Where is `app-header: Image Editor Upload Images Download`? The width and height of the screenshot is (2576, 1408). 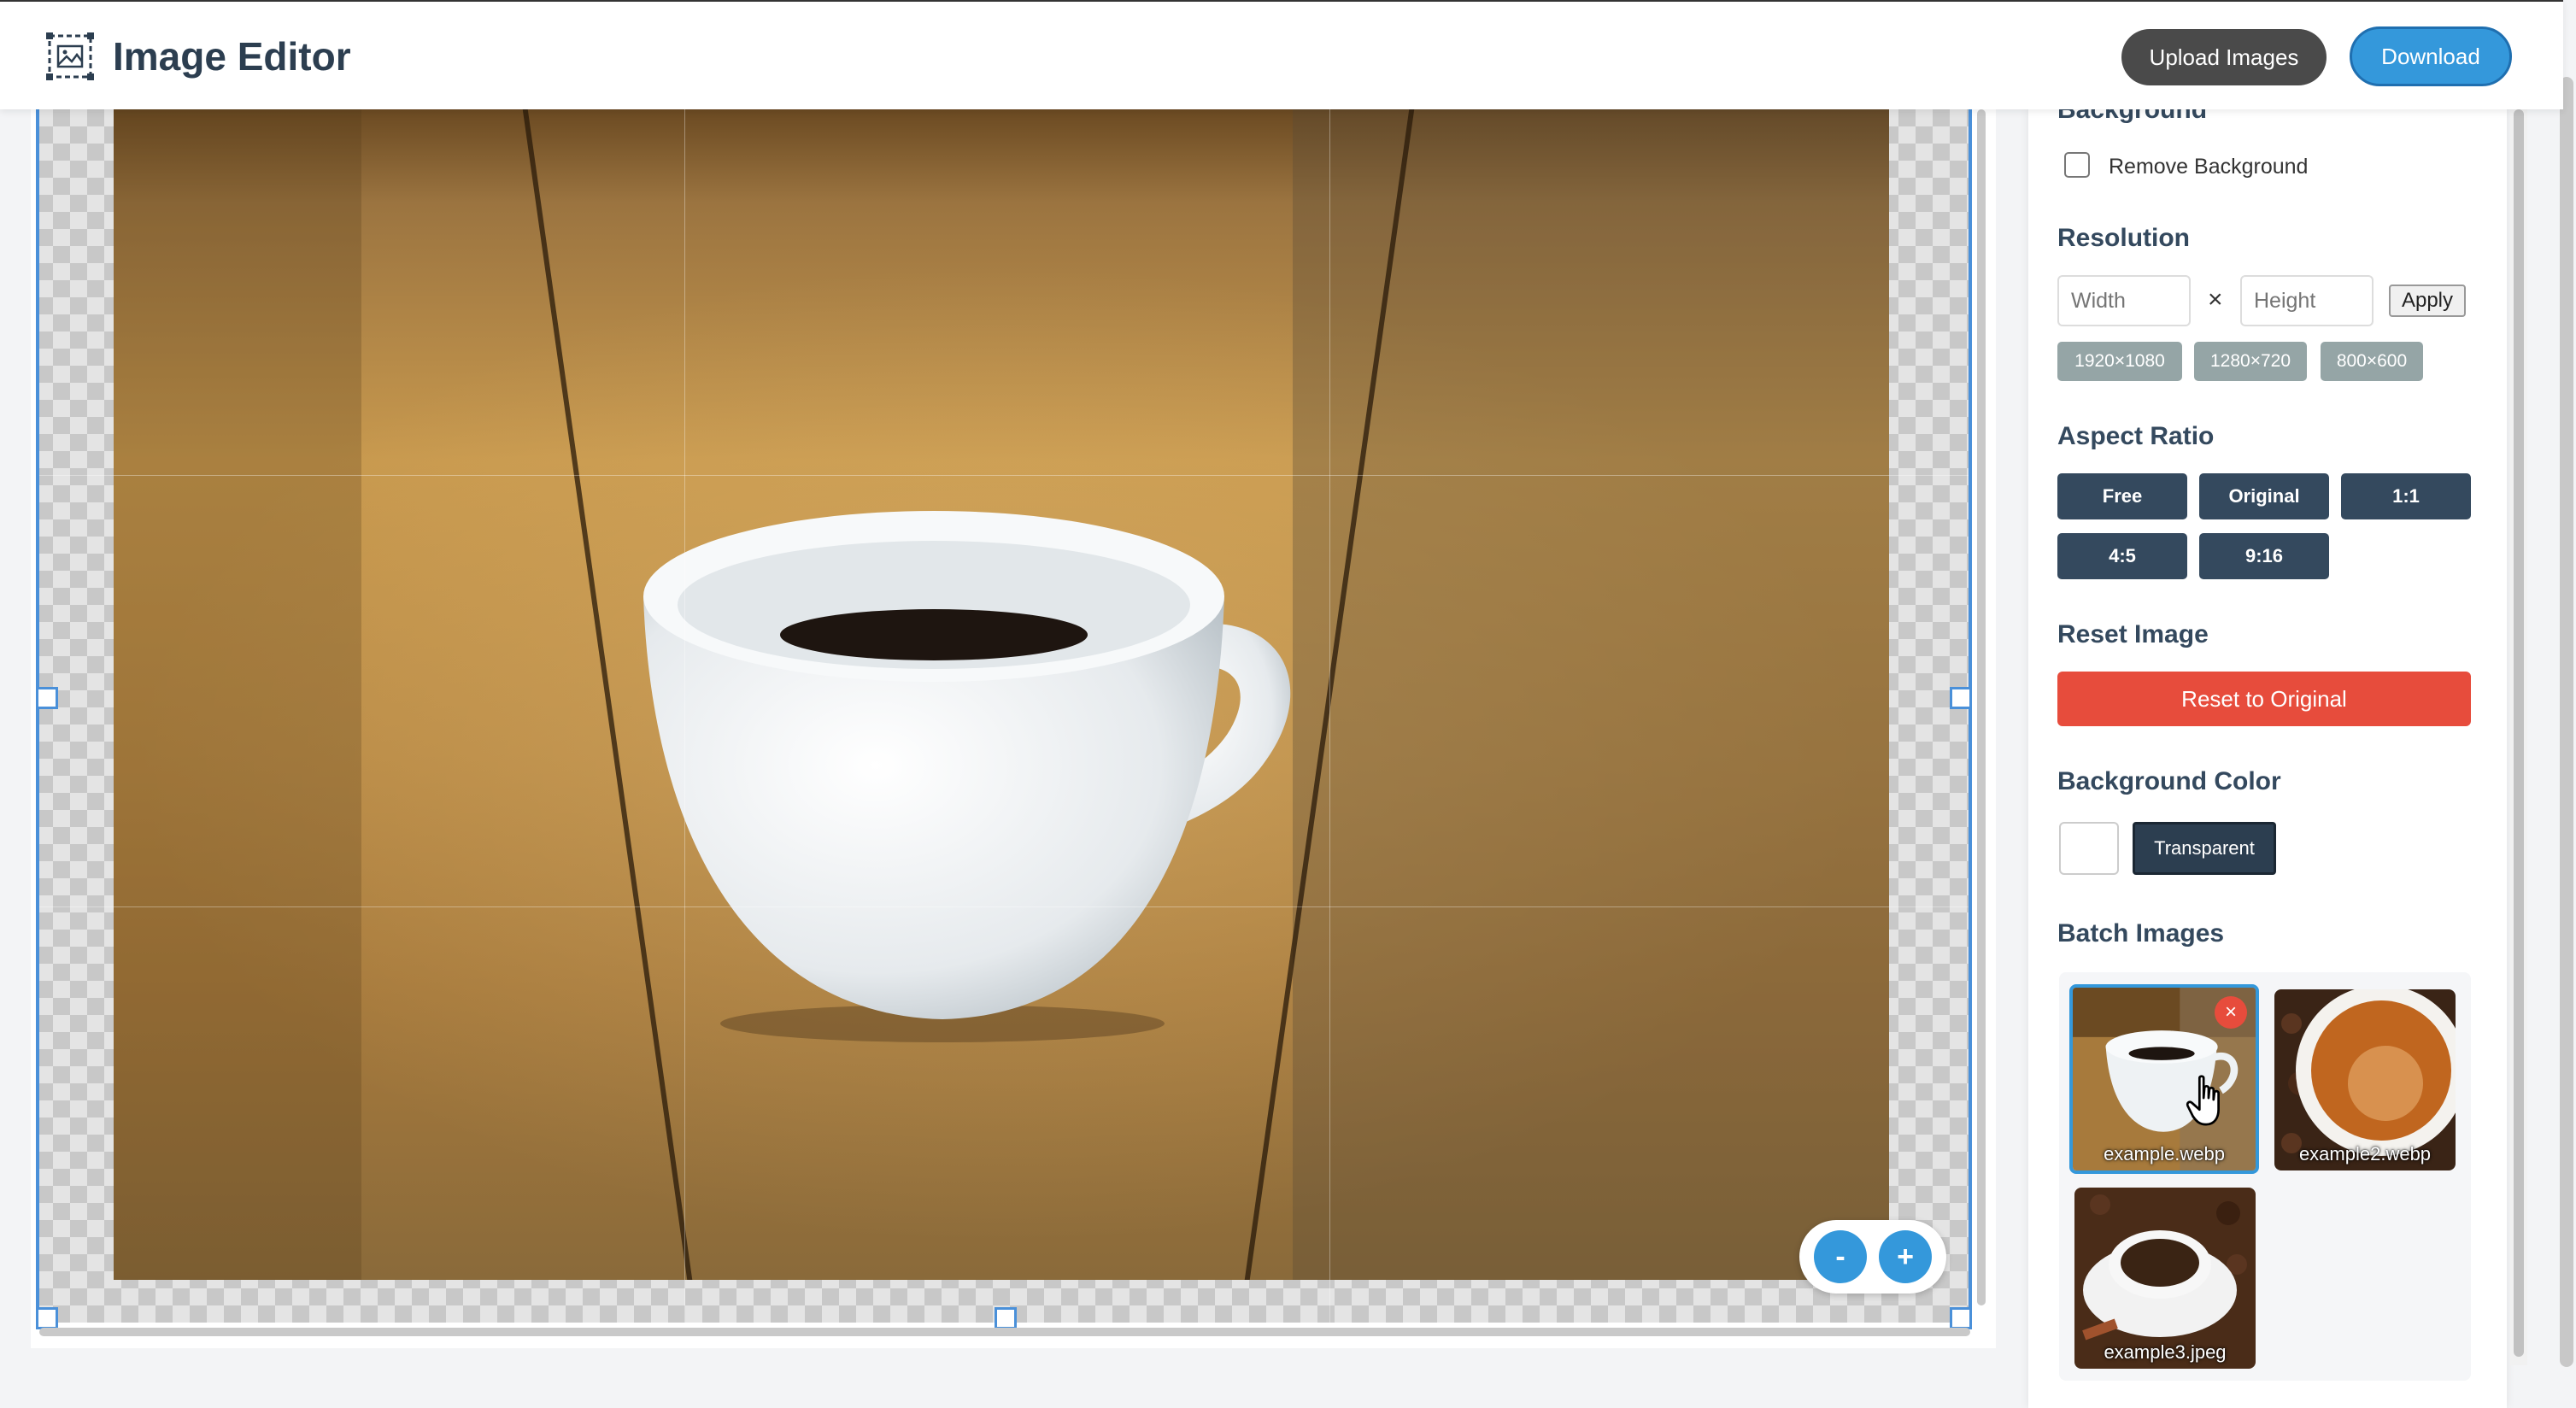
app-header: Image Editor Upload Images Download is located at coordinates (1281, 54).